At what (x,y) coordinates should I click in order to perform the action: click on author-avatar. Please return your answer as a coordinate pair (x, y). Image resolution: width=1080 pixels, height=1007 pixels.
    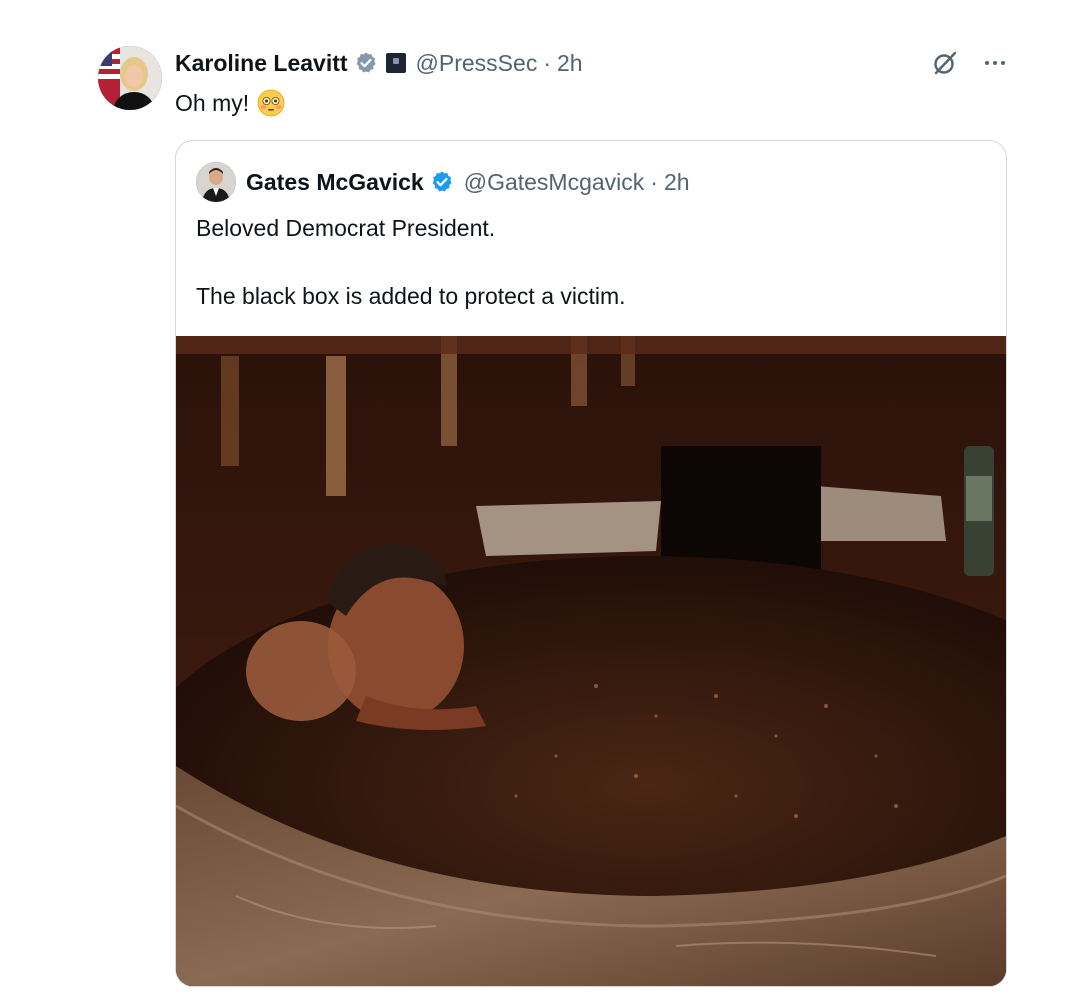
    Looking at the image, I should click on (130, 78).